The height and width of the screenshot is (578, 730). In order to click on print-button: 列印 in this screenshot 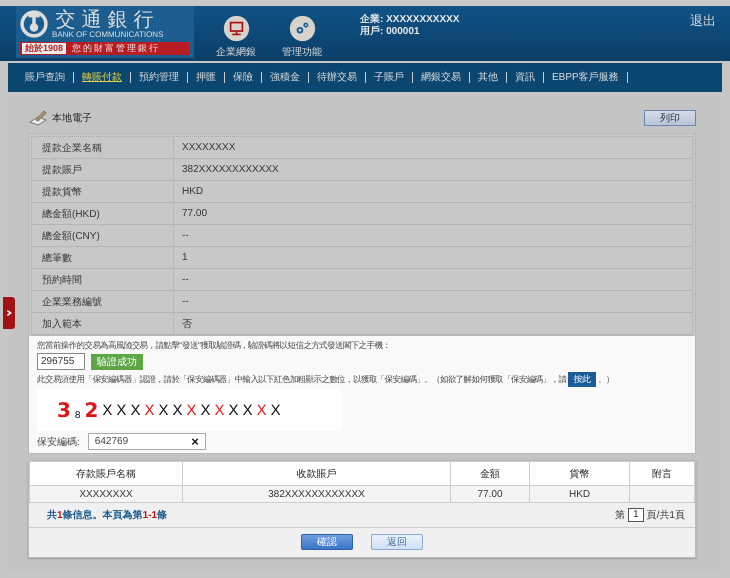, I will do `click(670, 118)`.